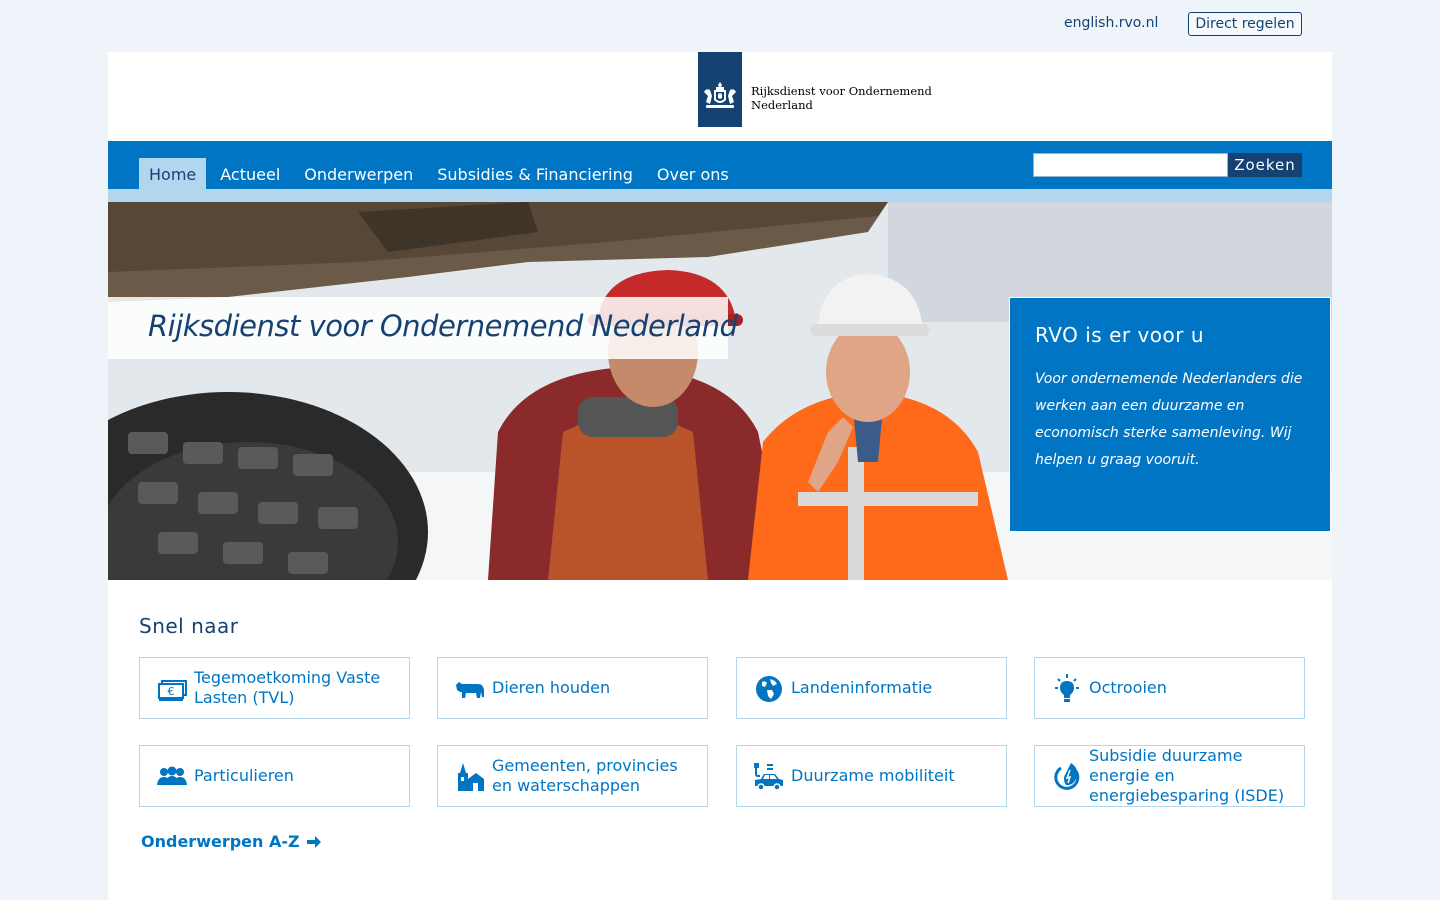  I want to click on quick-link-dieren: Dieren houden, so click(572, 688).